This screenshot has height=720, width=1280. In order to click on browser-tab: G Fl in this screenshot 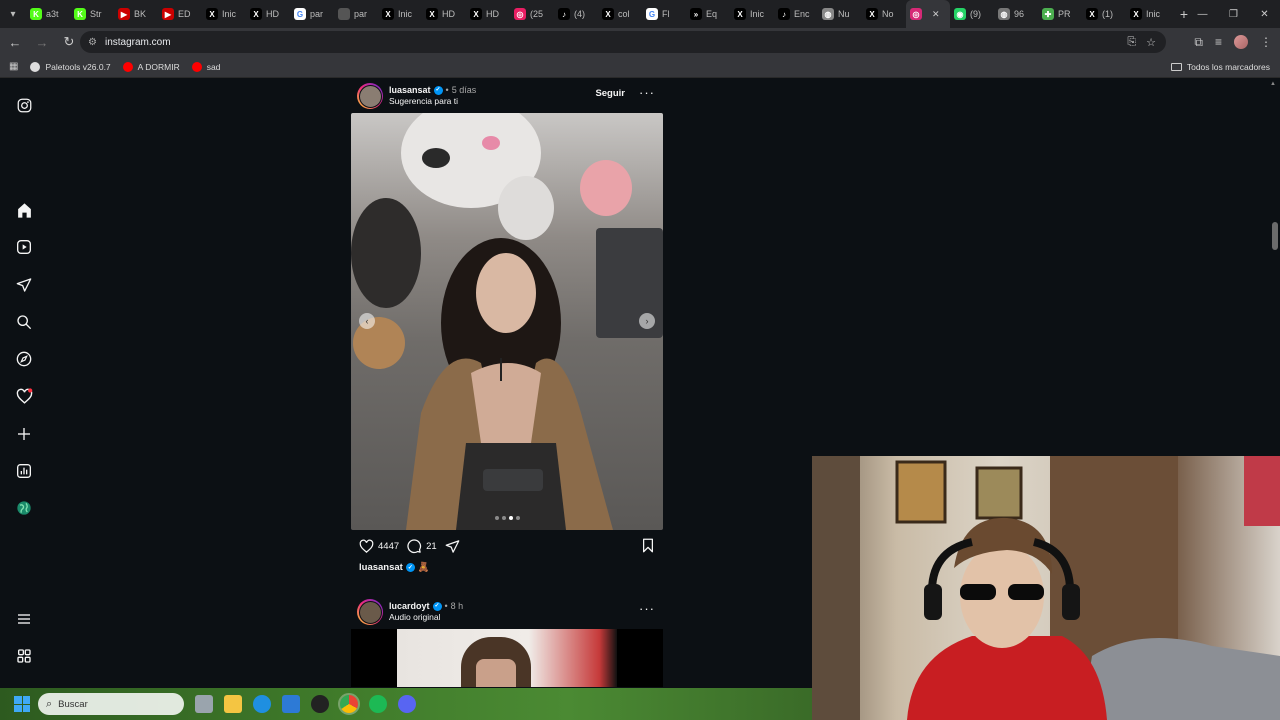, I will do `click(664, 14)`.